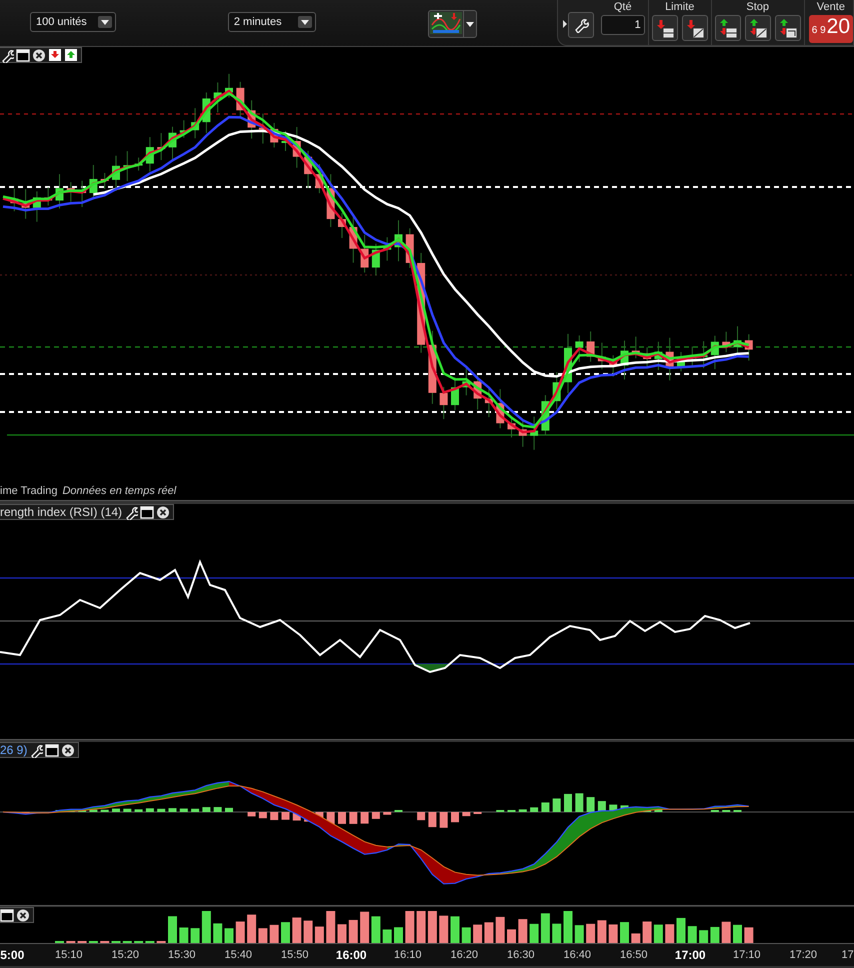  What do you see at coordinates (61, 512) in the screenshot?
I see `indicator-title: rength index (RSI) (14)` at bounding box center [61, 512].